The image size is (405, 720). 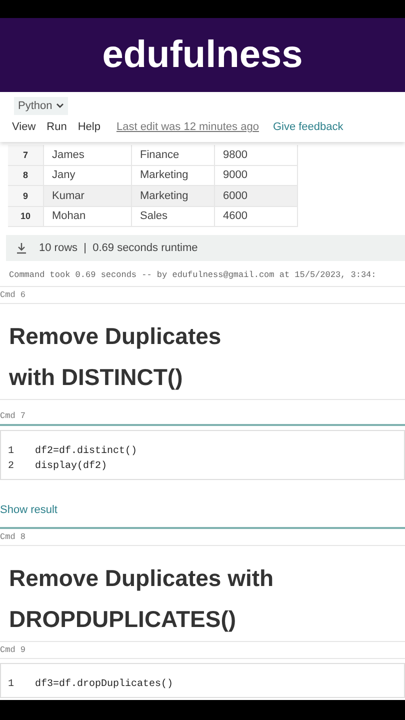 What do you see at coordinates (202, 417) in the screenshot?
I see `cell-label: Cmd 7` at bounding box center [202, 417].